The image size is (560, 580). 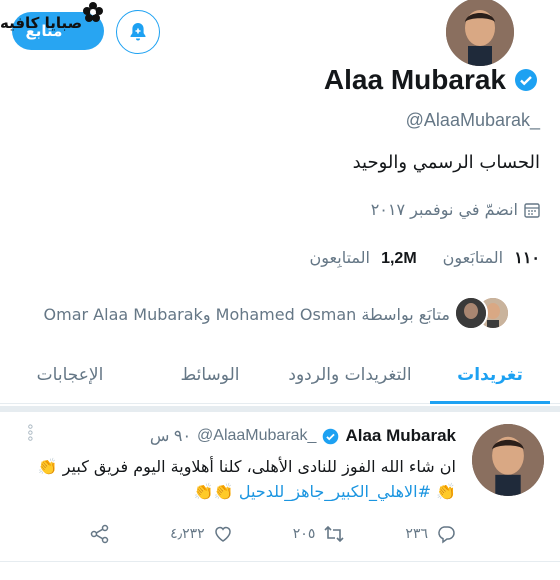 What do you see at coordinates (473, 257) in the screenshot?
I see `following-label: المتابَعون` at bounding box center [473, 257].